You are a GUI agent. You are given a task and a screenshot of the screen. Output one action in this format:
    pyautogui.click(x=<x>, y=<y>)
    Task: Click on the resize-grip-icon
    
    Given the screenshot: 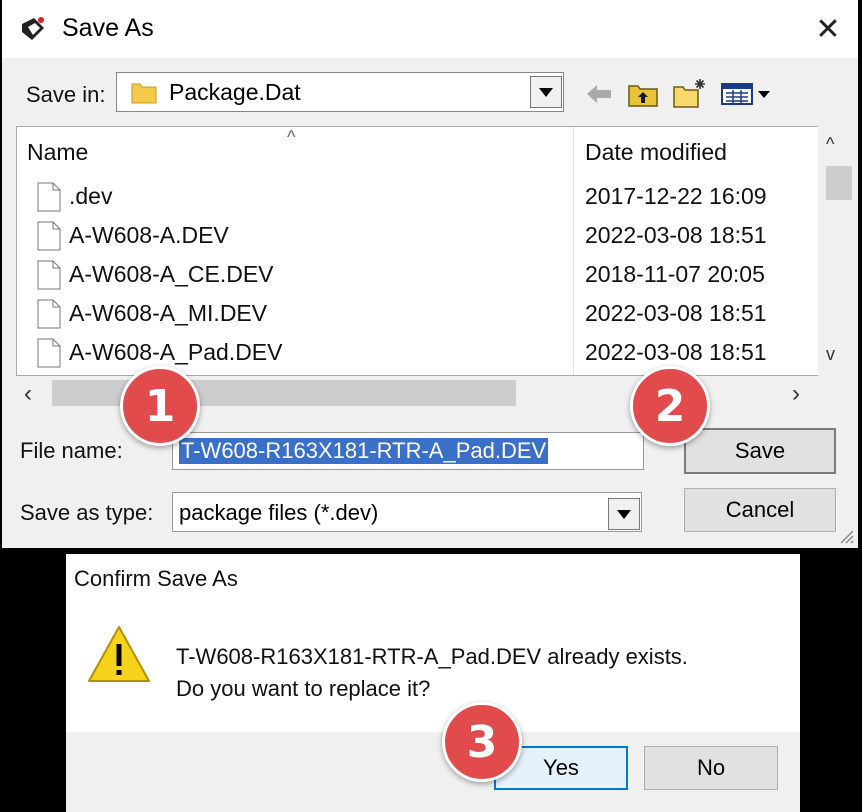 What is the action you would take?
    pyautogui.click(x=845, y=535)
    